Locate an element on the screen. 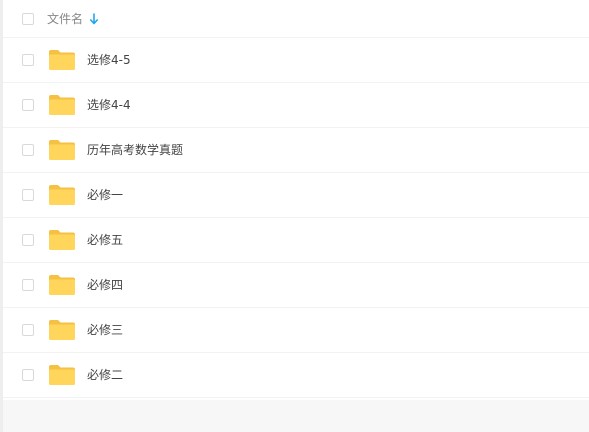 The image size is (589, 432). list-item: 选修4-4 is located at coordinates (296, 105).